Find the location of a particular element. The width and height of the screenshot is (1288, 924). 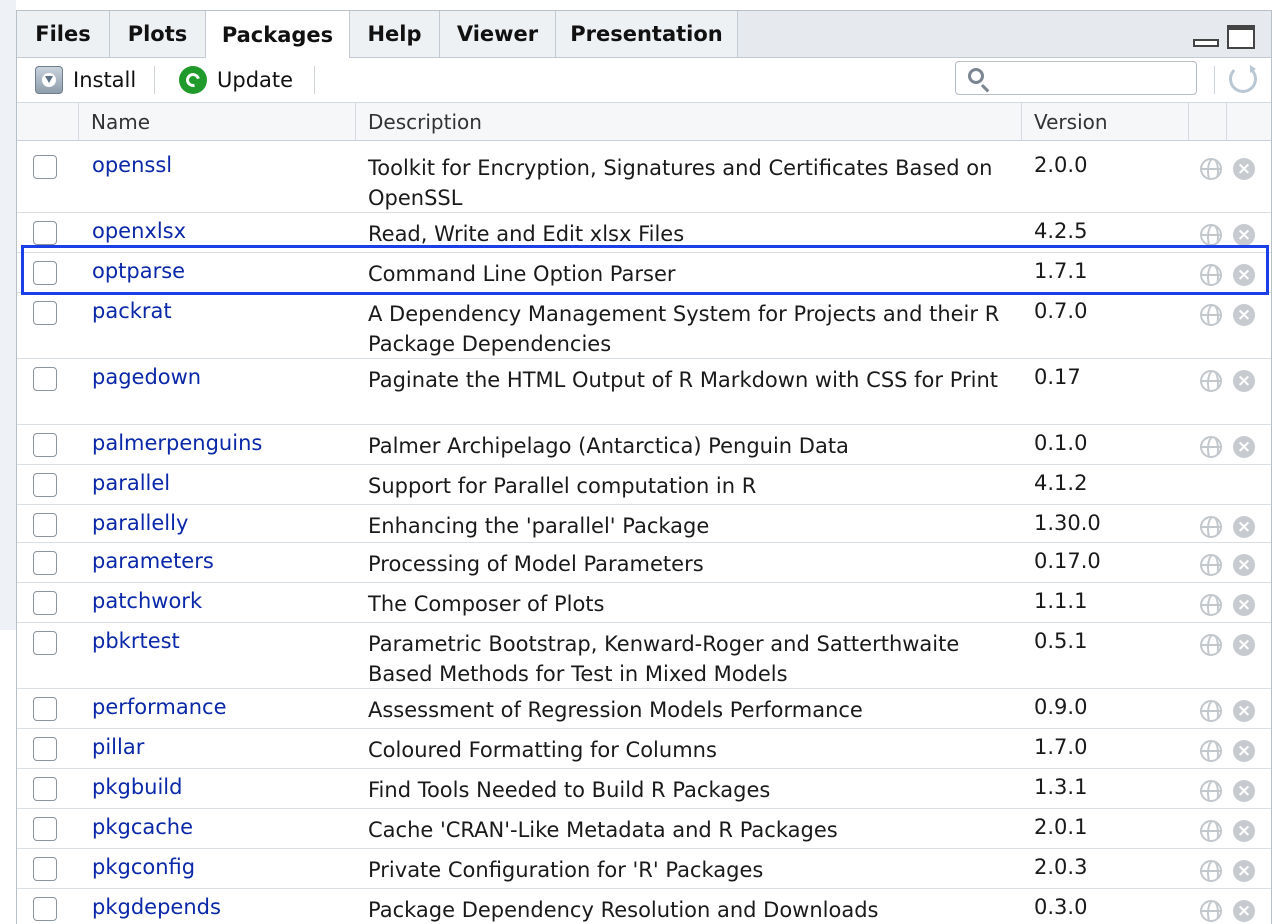

update-button: Update is located at coordinates (236, 80).